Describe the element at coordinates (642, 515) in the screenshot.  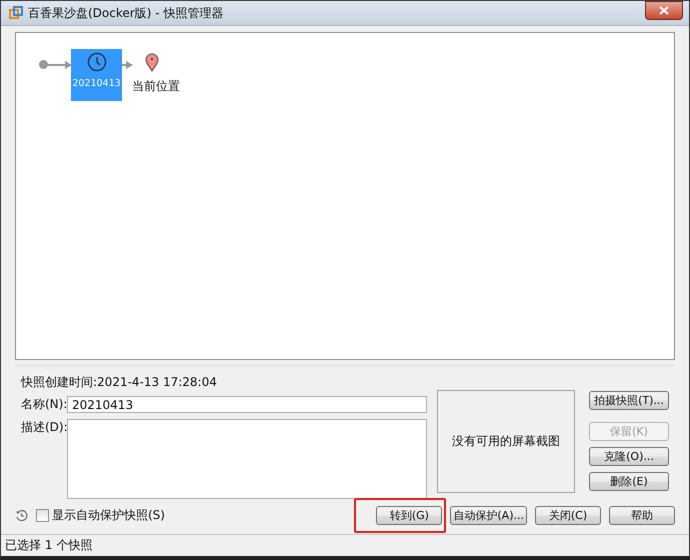
I see `dialog-button: 帮助` at that location.